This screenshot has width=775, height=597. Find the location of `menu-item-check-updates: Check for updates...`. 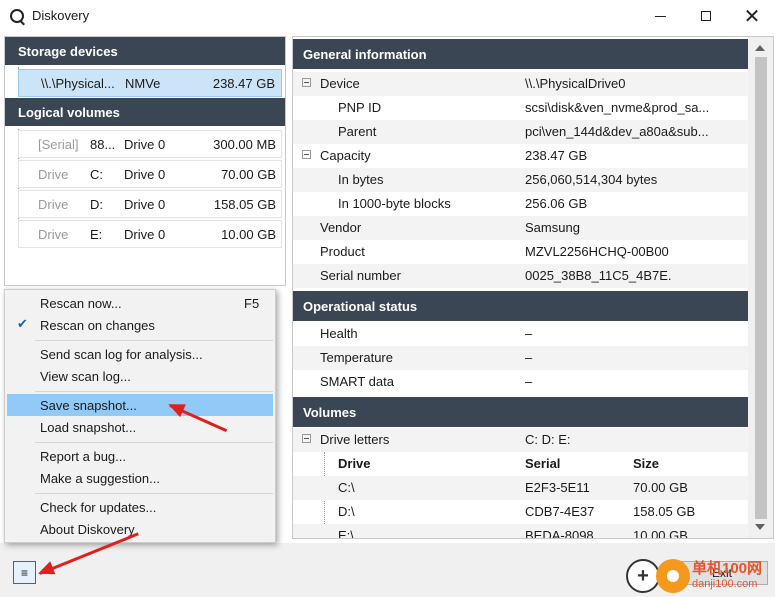

menu-item-check-updates: Check for updates... is located at coordinates (140, 507).